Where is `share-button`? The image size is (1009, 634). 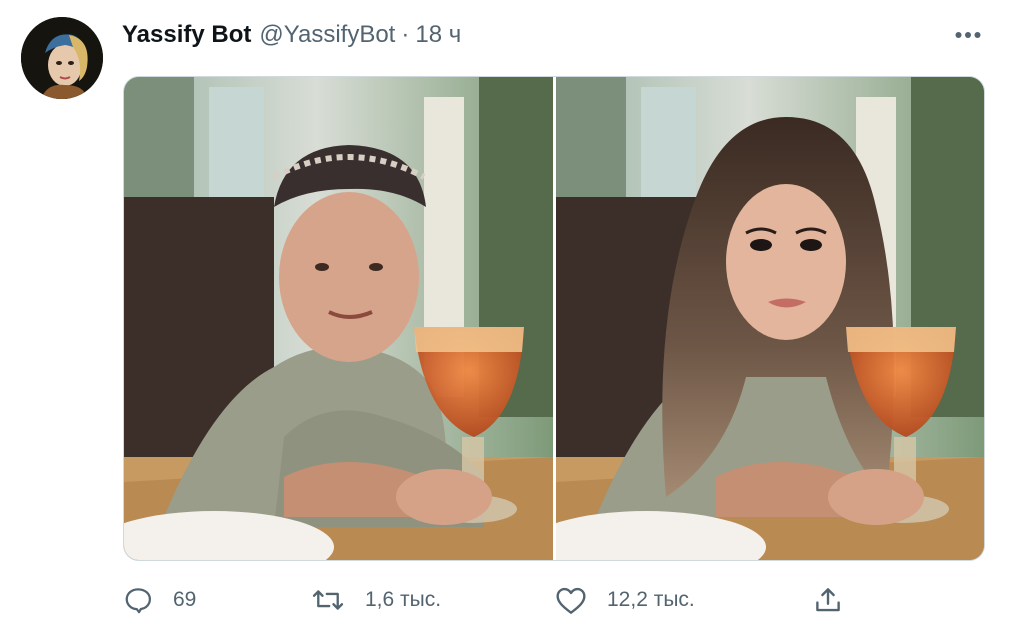 share-button is located at coordinates (828, 600).